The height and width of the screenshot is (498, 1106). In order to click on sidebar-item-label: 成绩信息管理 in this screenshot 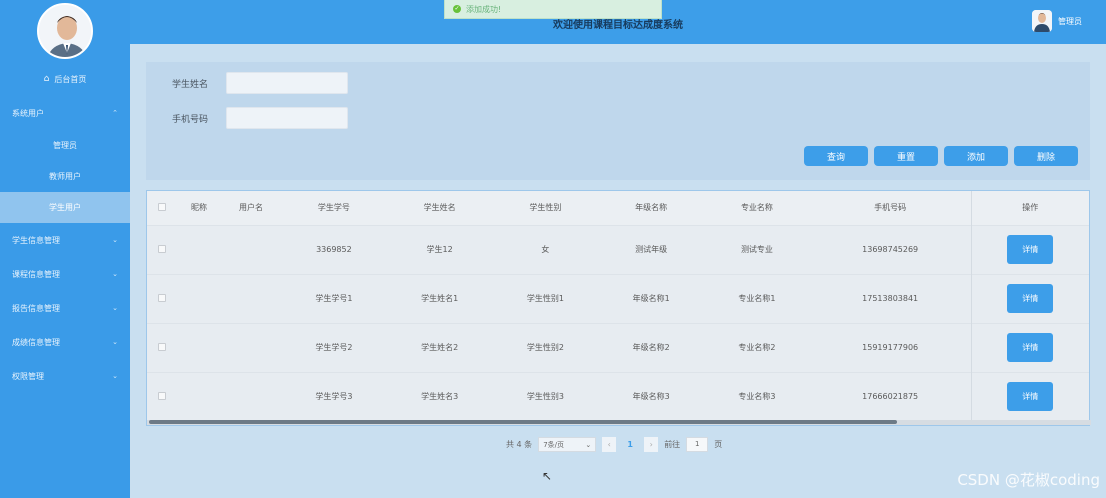, I will do `click(36, 342)`.